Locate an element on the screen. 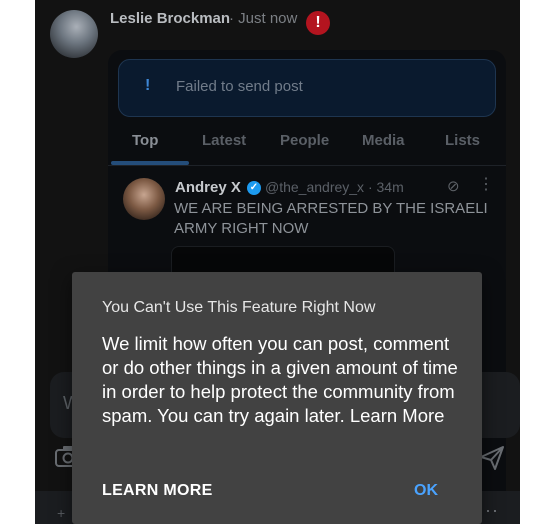 The image size is (549, 524). tweet-handle: @the_andrey_x · 34m is located at coordinates (334, 187).